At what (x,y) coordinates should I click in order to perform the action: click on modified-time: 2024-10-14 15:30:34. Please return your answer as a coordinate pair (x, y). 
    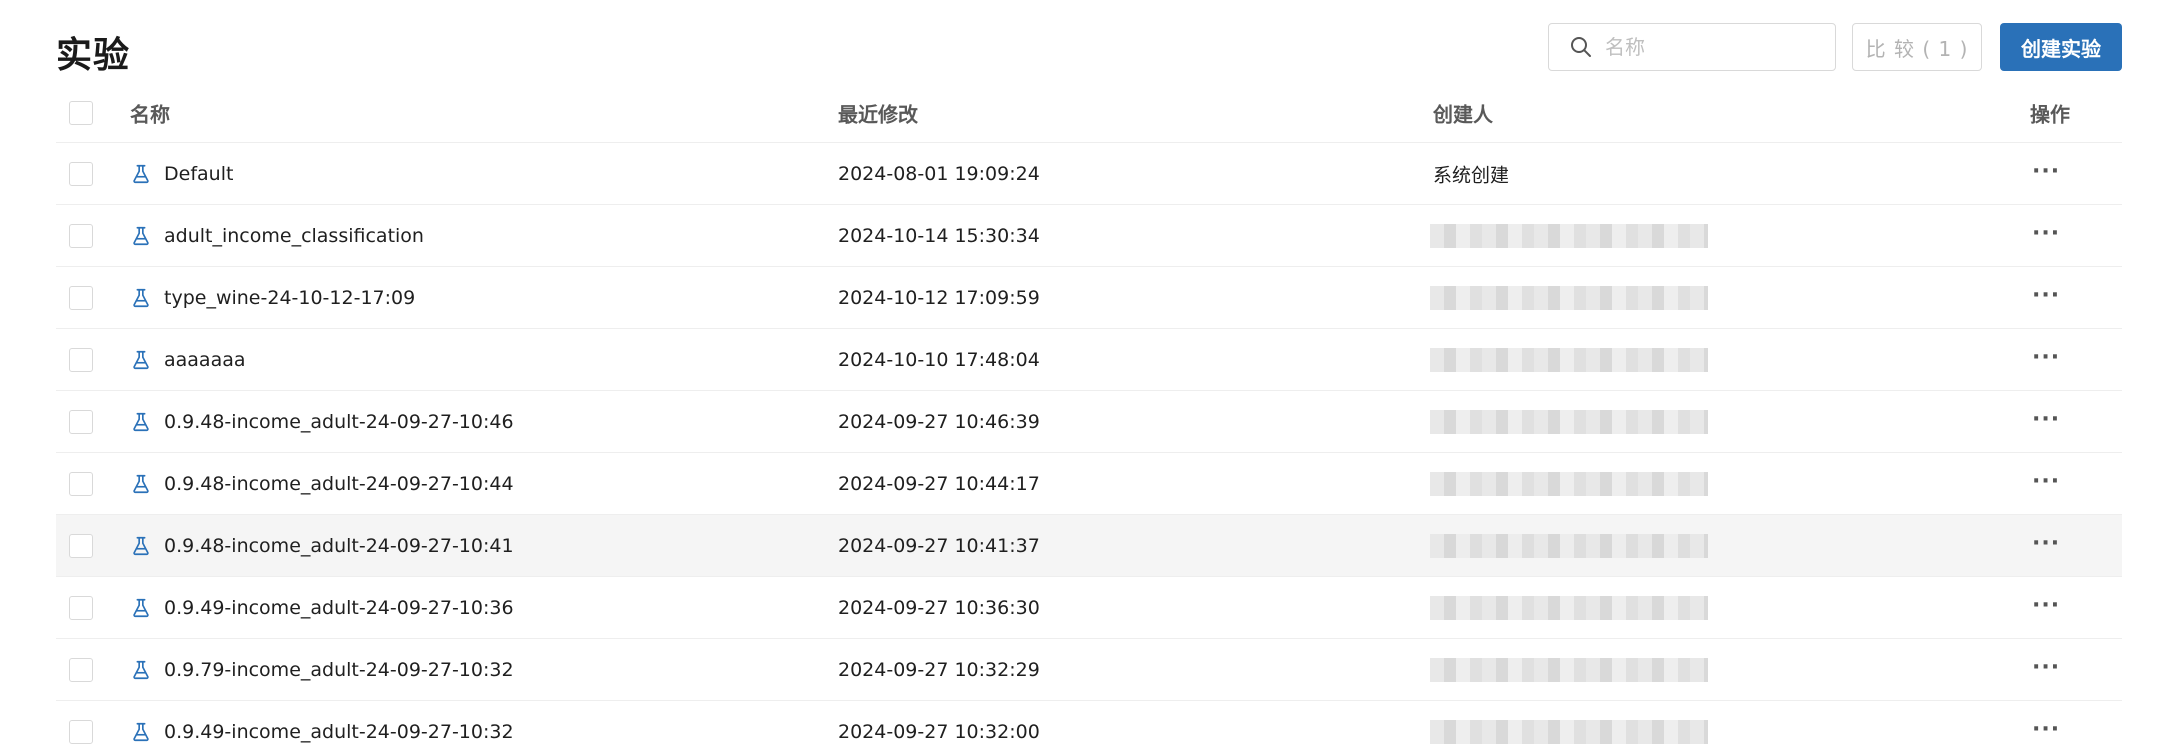
    Looking at the image, I should click on (939, 235).